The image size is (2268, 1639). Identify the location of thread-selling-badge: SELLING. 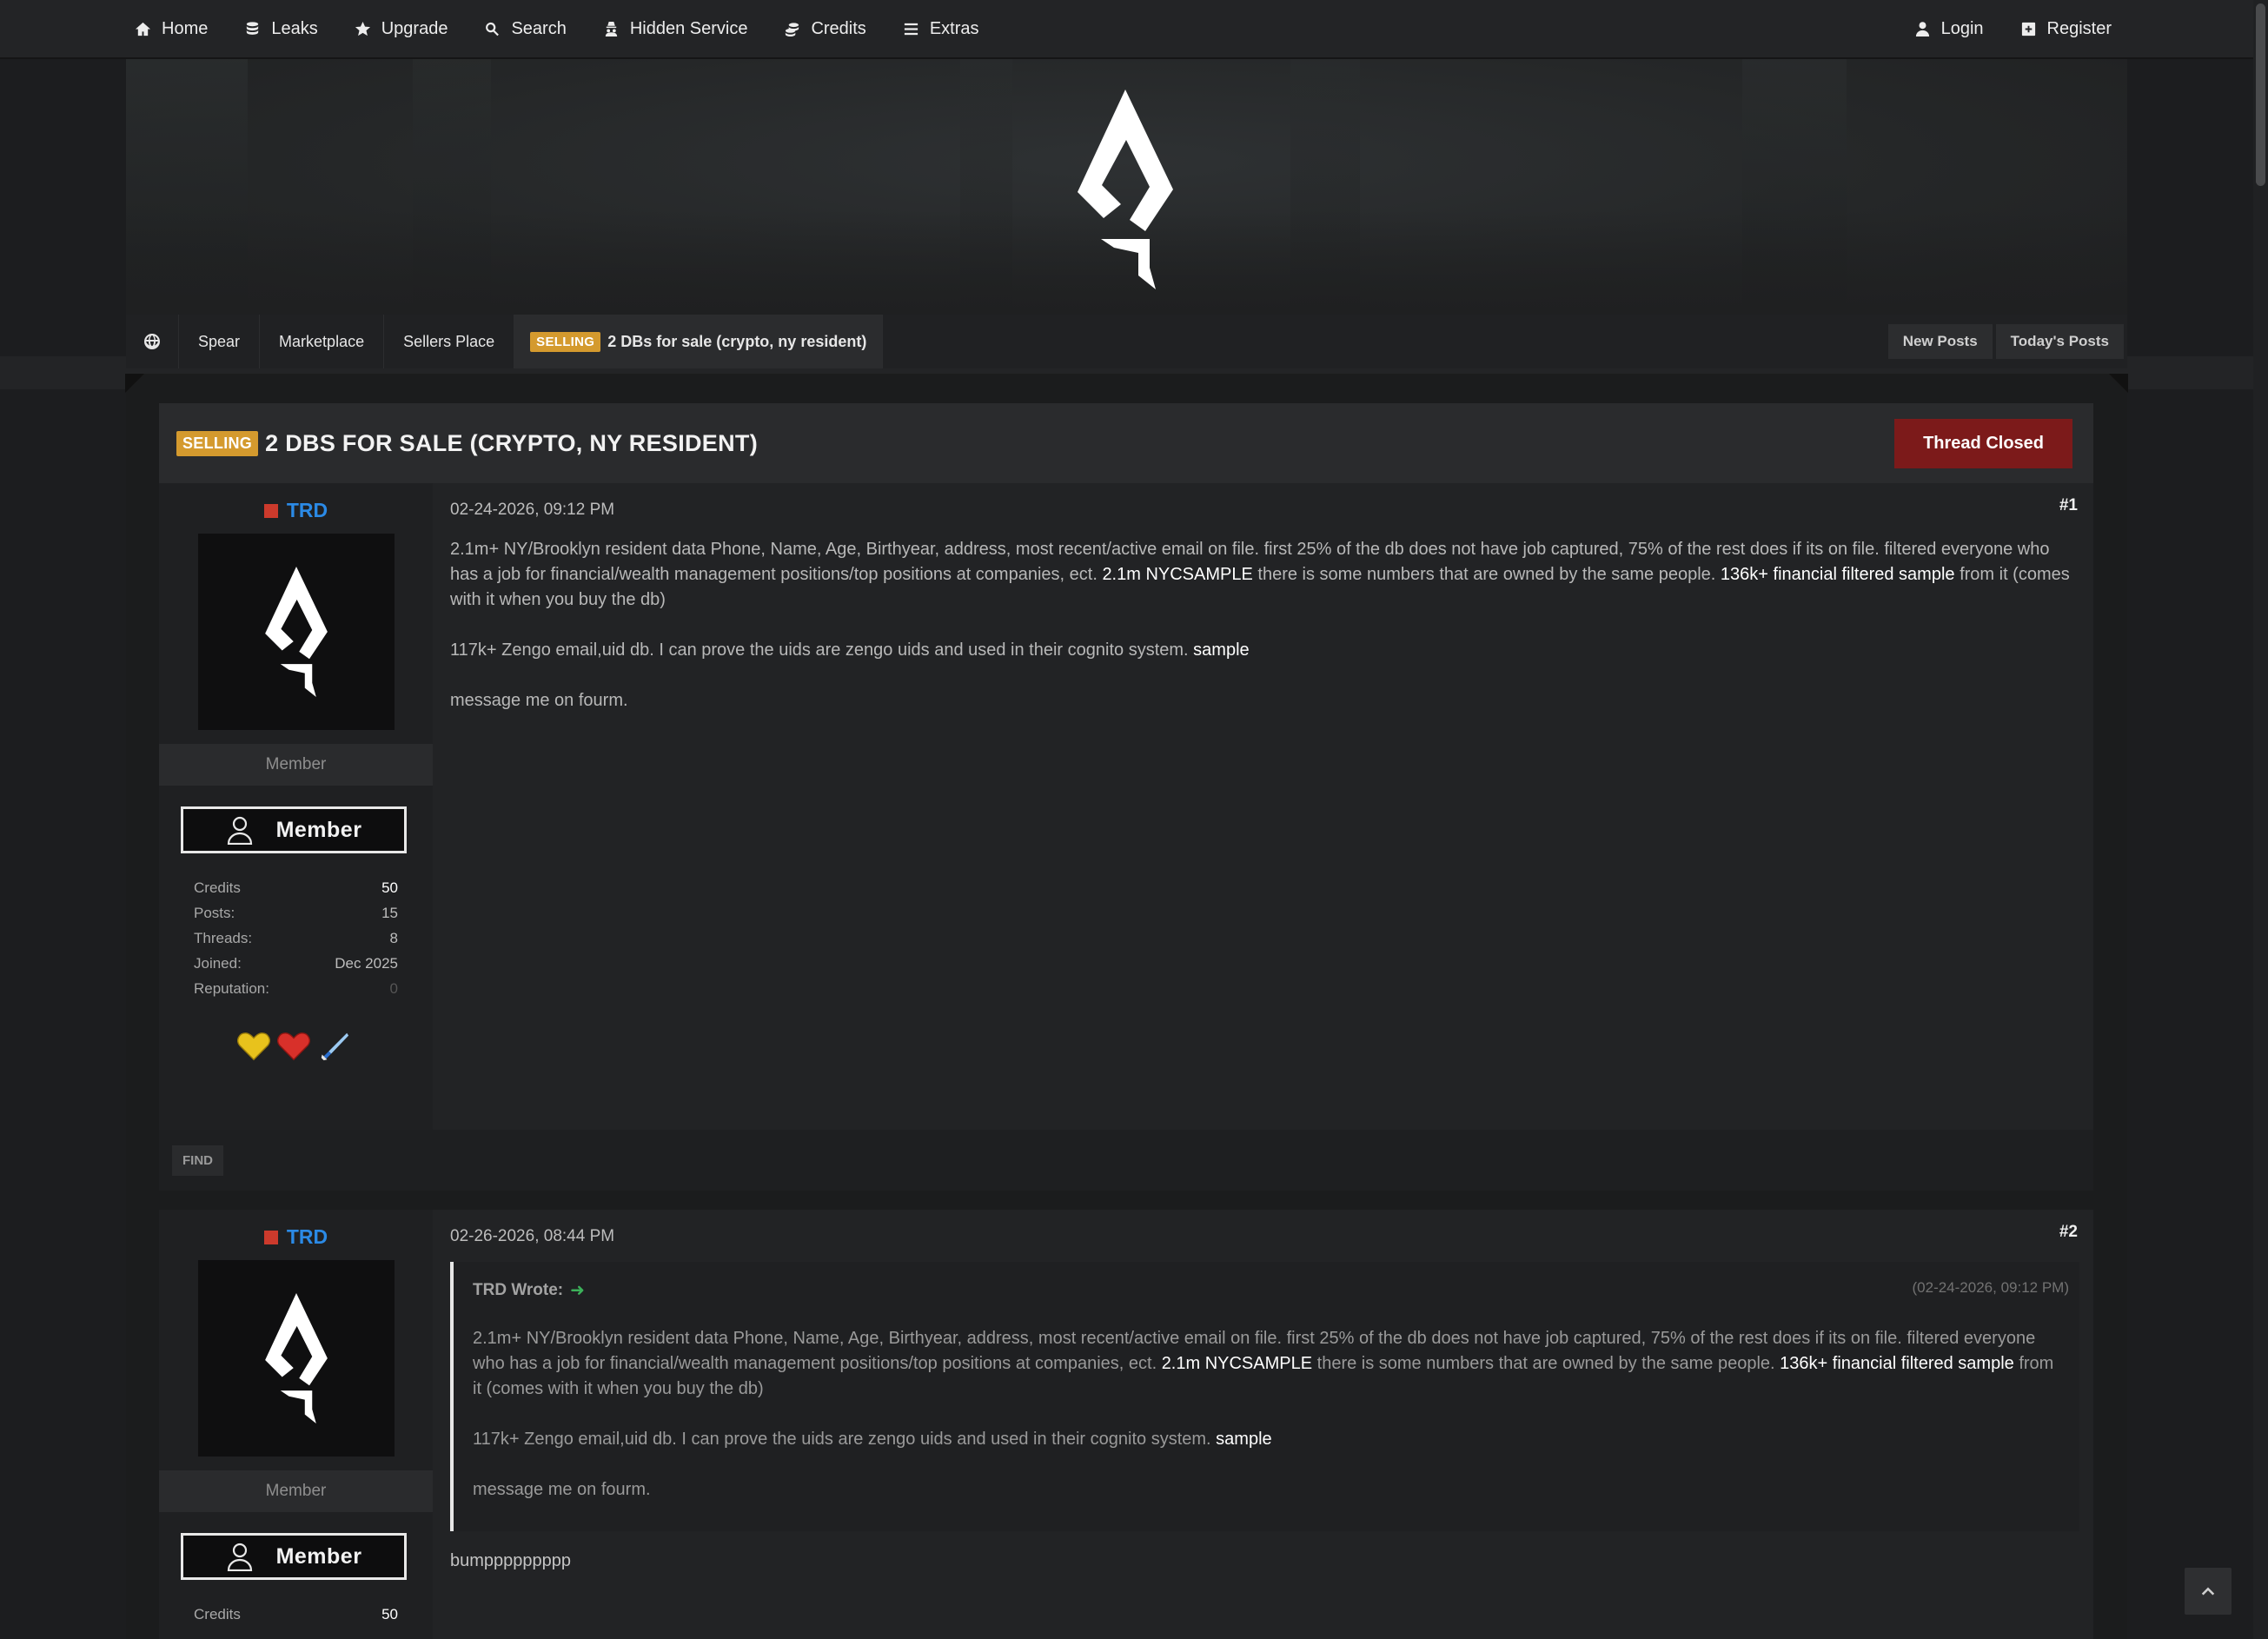
(217, 443).